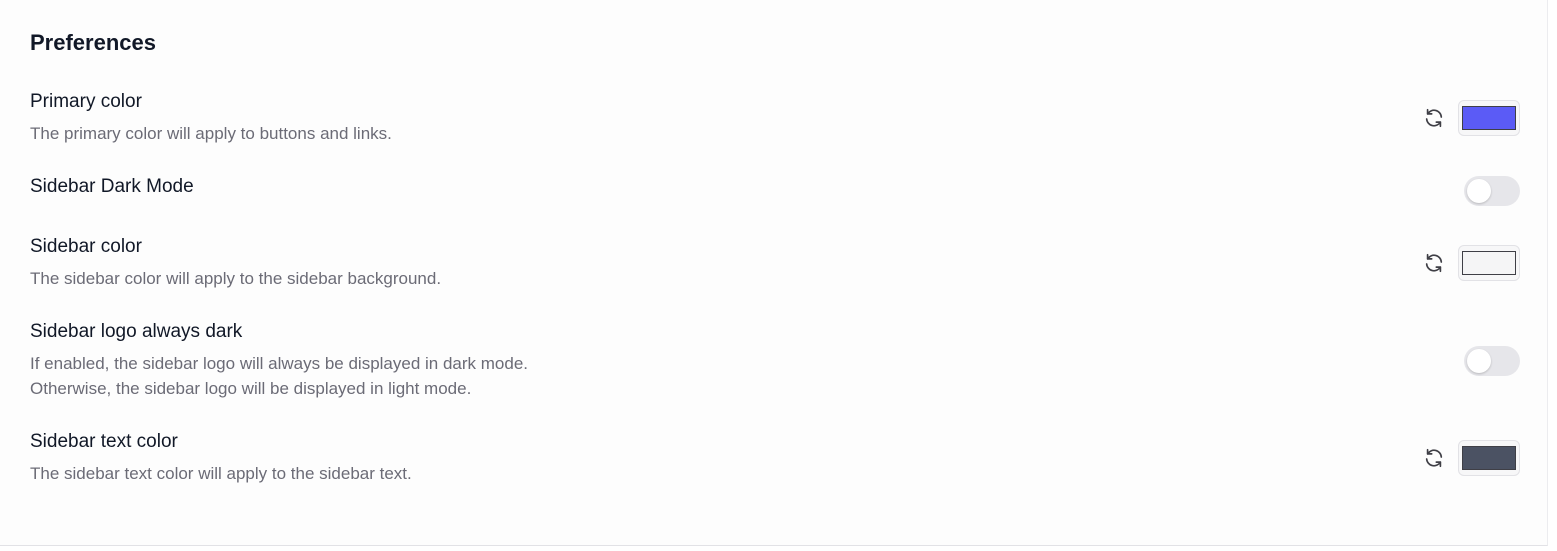  I want to click on sidebar-color-label: Sidebar color, so click(86, 246).